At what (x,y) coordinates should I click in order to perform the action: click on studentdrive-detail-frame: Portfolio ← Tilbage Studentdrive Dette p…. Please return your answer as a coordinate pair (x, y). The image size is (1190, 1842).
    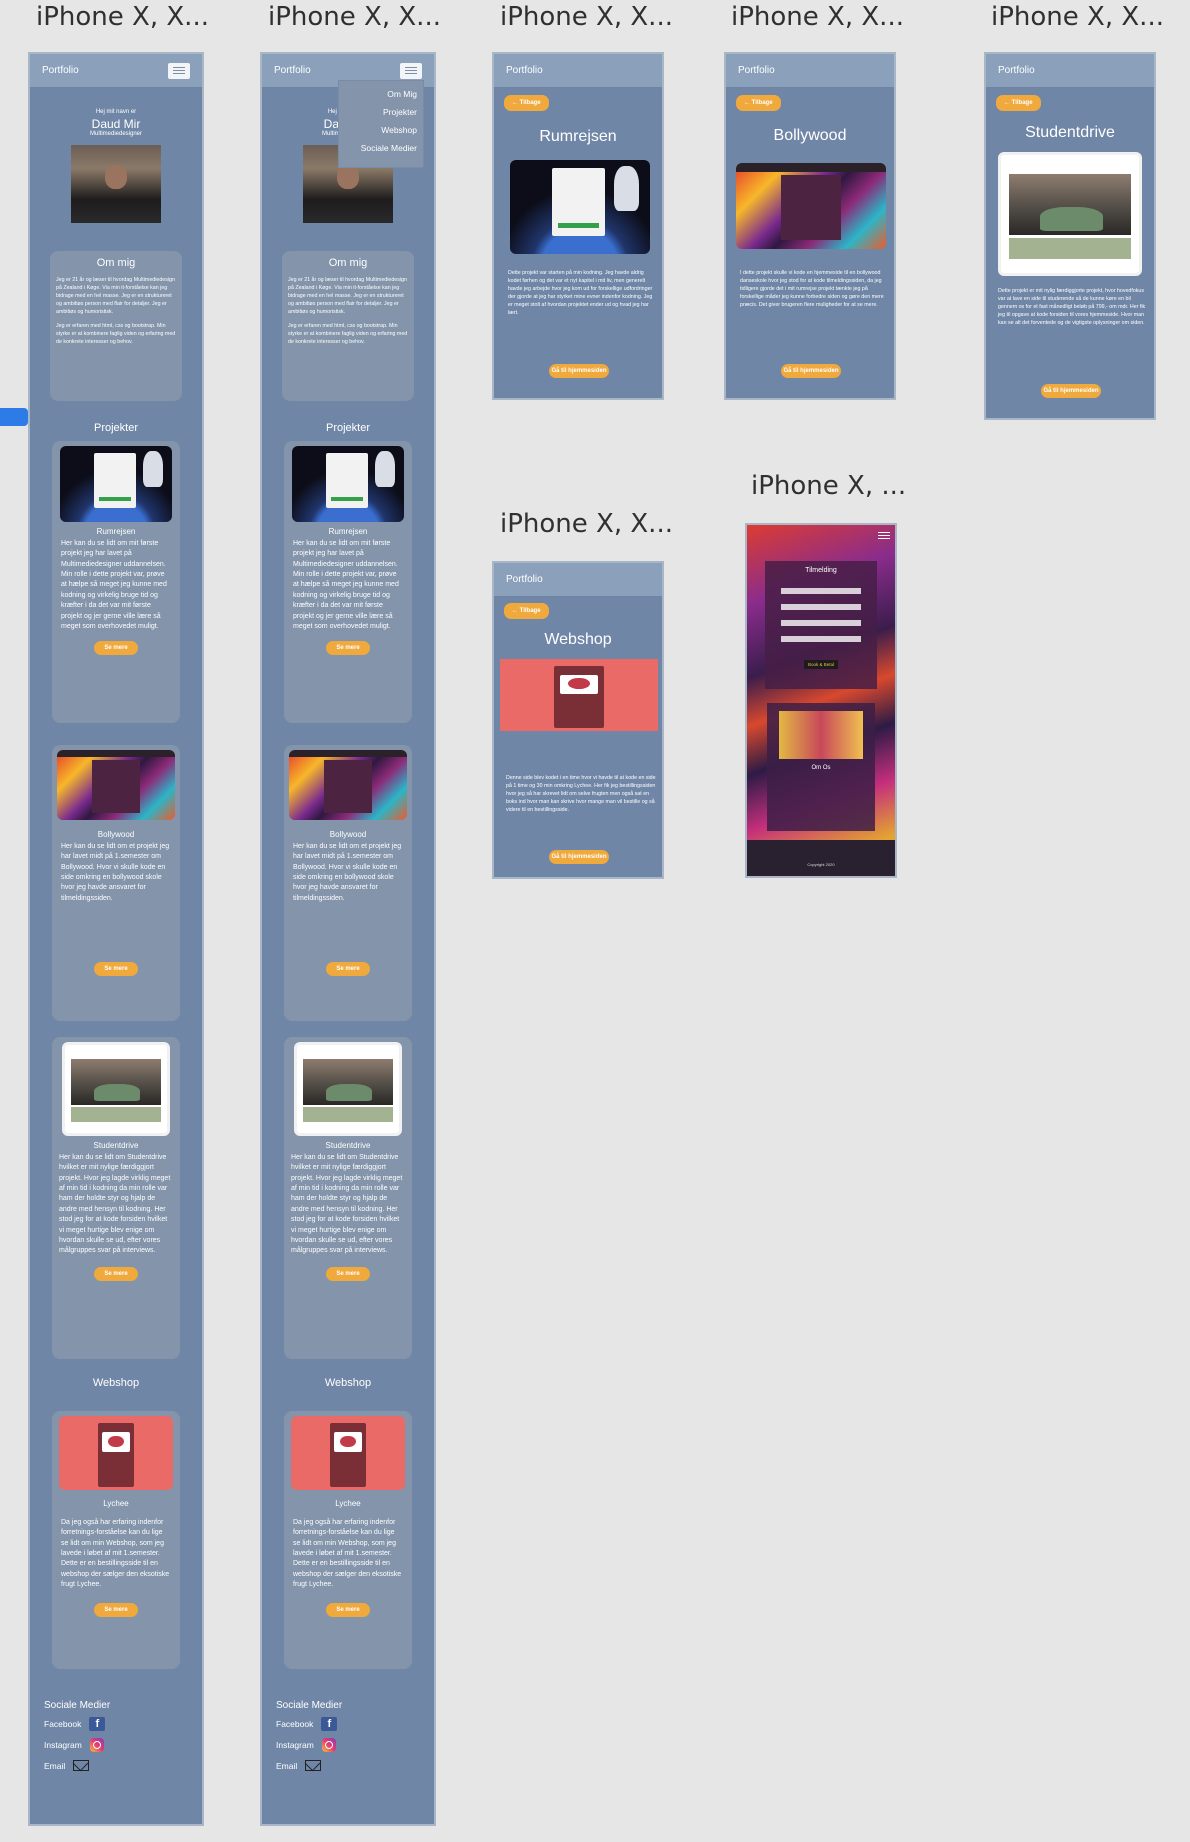
    Looking at the image, I should click on (1070, 236).